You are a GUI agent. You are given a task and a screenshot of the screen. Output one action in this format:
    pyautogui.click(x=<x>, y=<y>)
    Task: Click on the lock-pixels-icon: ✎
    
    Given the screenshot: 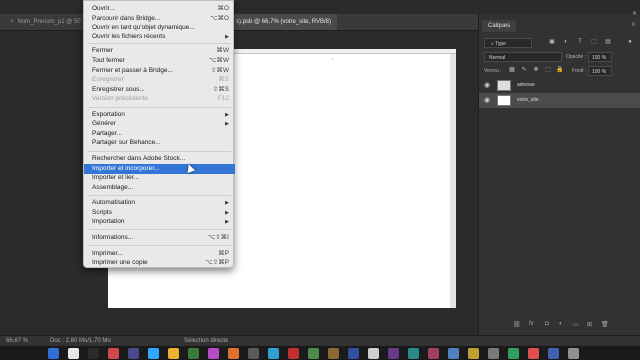 What is the action you would take?
    pyautogui.click(x=524, y=70)
    